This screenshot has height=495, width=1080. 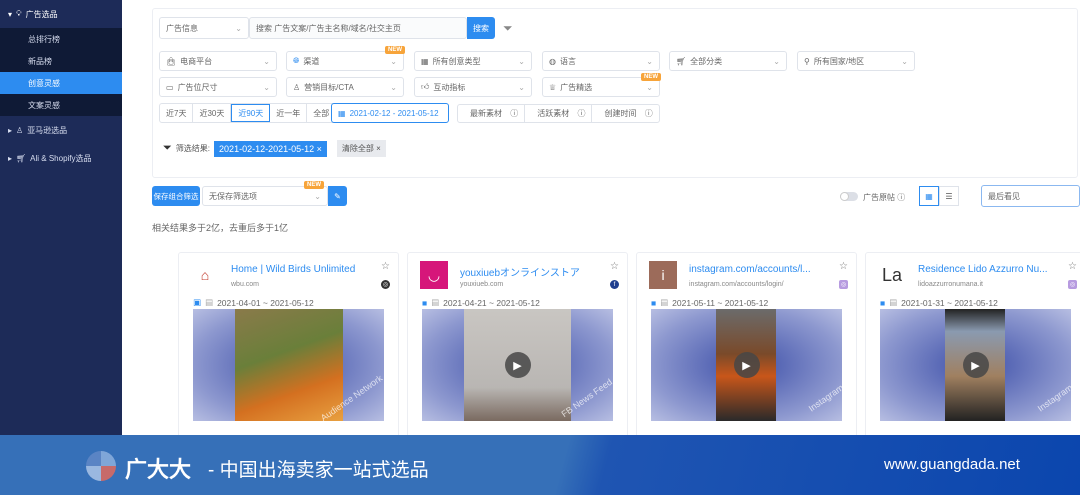 I want to click on ad-date: ■ ▤ 2021-01-31 ~ 2021-05-12, so click(x=939, y=302).